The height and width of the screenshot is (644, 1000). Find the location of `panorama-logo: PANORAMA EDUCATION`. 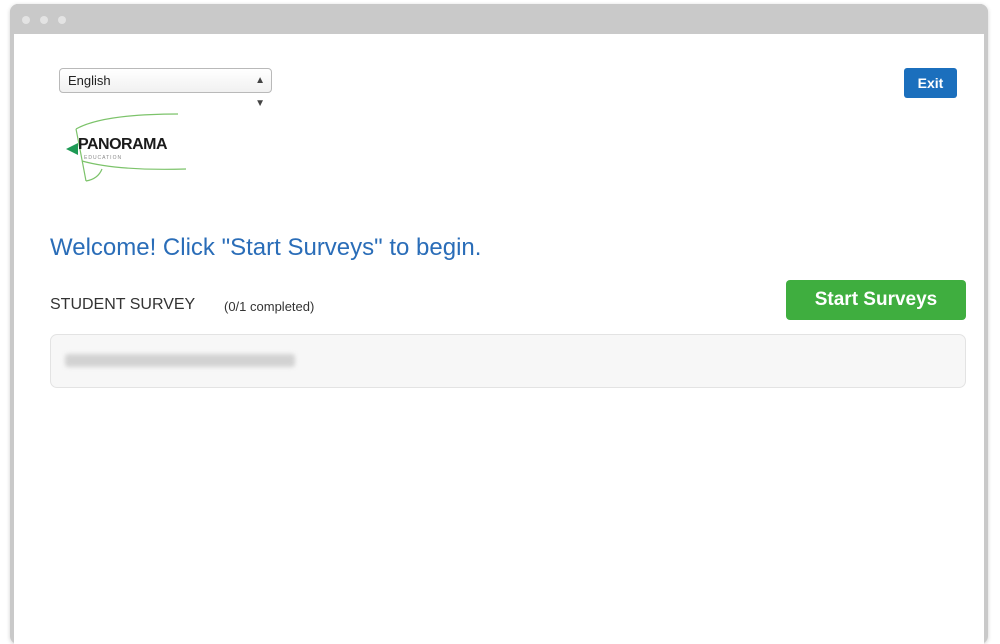

panorama-logo: PANORAMA EDUCATION is located at coordinates (133, 149).